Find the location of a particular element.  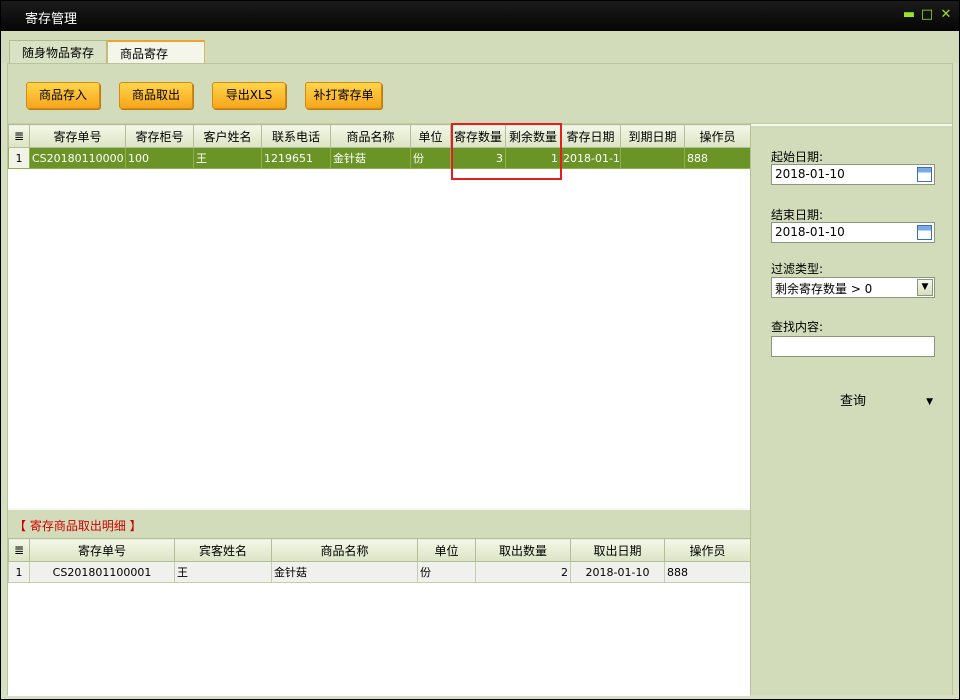

close-button: ✕ is located at coordinates (946, 15).